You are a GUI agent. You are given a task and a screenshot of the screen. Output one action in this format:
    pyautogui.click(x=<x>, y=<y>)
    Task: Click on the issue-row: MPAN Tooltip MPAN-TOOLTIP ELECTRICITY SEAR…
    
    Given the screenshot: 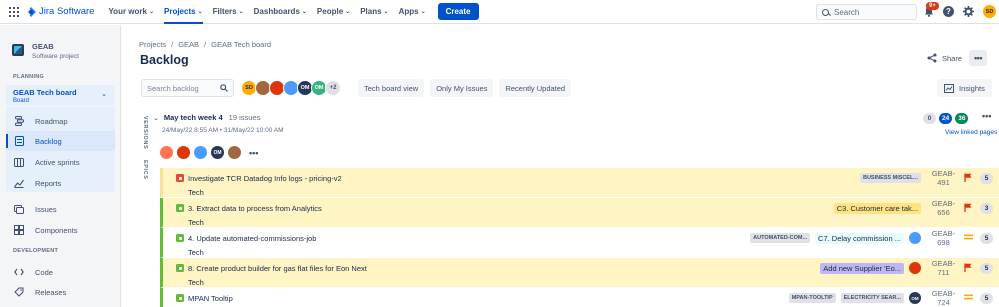 What is the action you would take?
    pyautogui.click(x=579, y=297)
    